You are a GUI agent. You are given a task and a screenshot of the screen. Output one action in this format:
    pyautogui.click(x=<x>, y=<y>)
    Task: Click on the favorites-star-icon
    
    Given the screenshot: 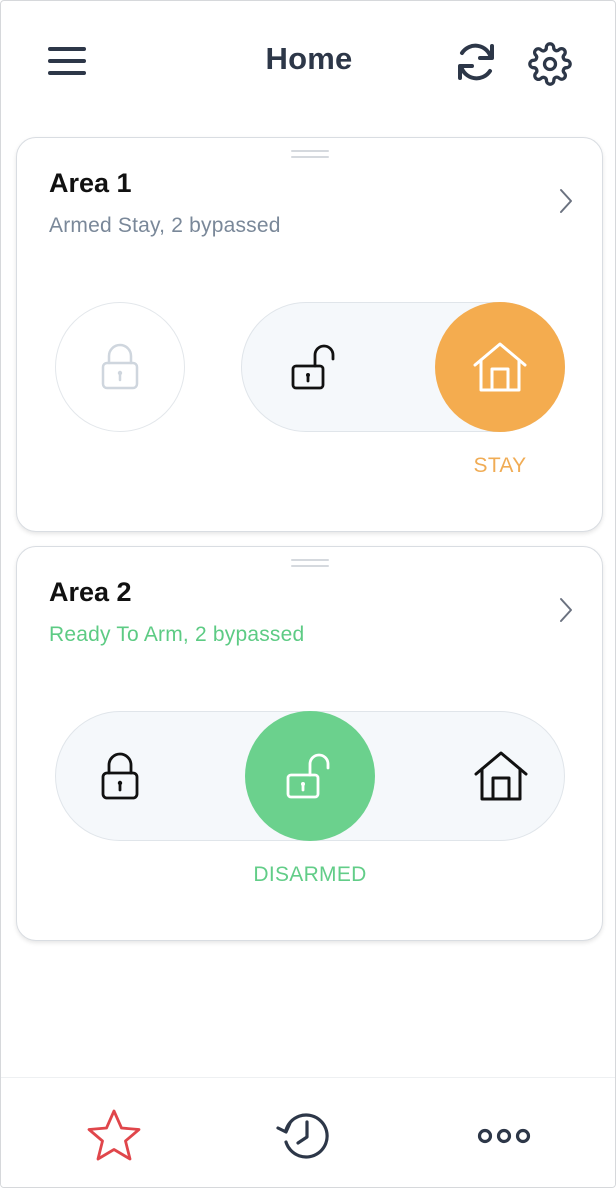 What is the action you would take?
    pyautogui.click(x=114, y=1135)
    